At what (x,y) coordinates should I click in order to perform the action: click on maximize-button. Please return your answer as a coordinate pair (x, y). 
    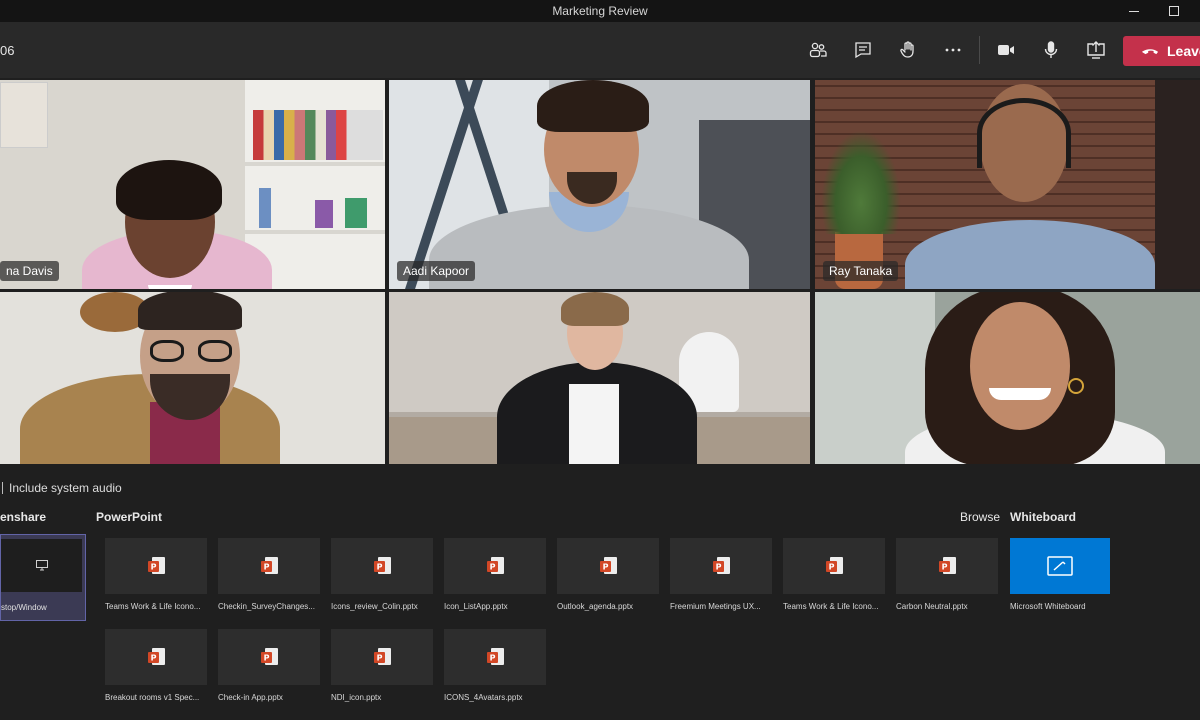
    Looking at the image, I should click on (1174, 11).